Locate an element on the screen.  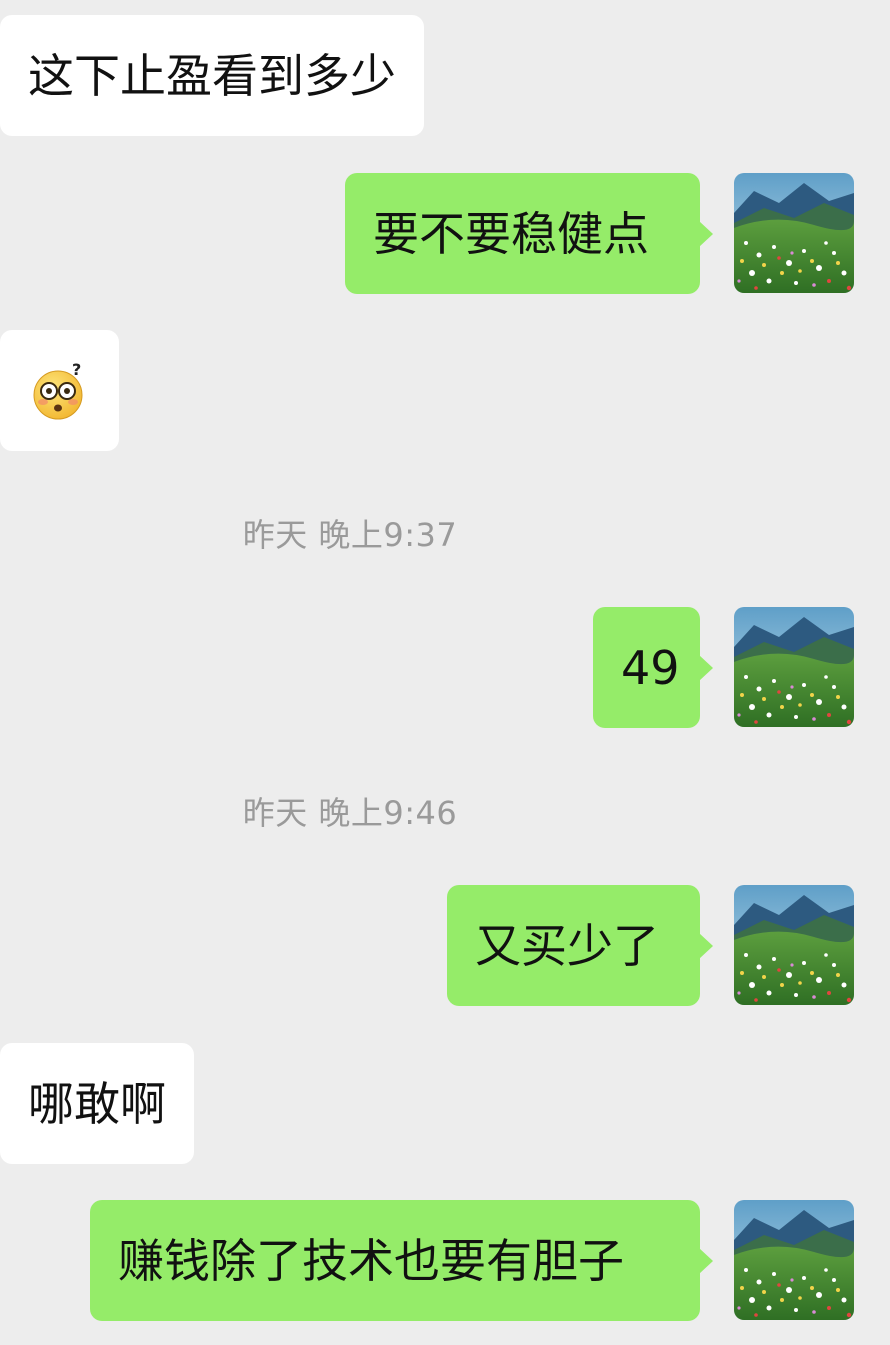
timestamp: 昨天 晚上9:37 is located at coordinates (350, 535).